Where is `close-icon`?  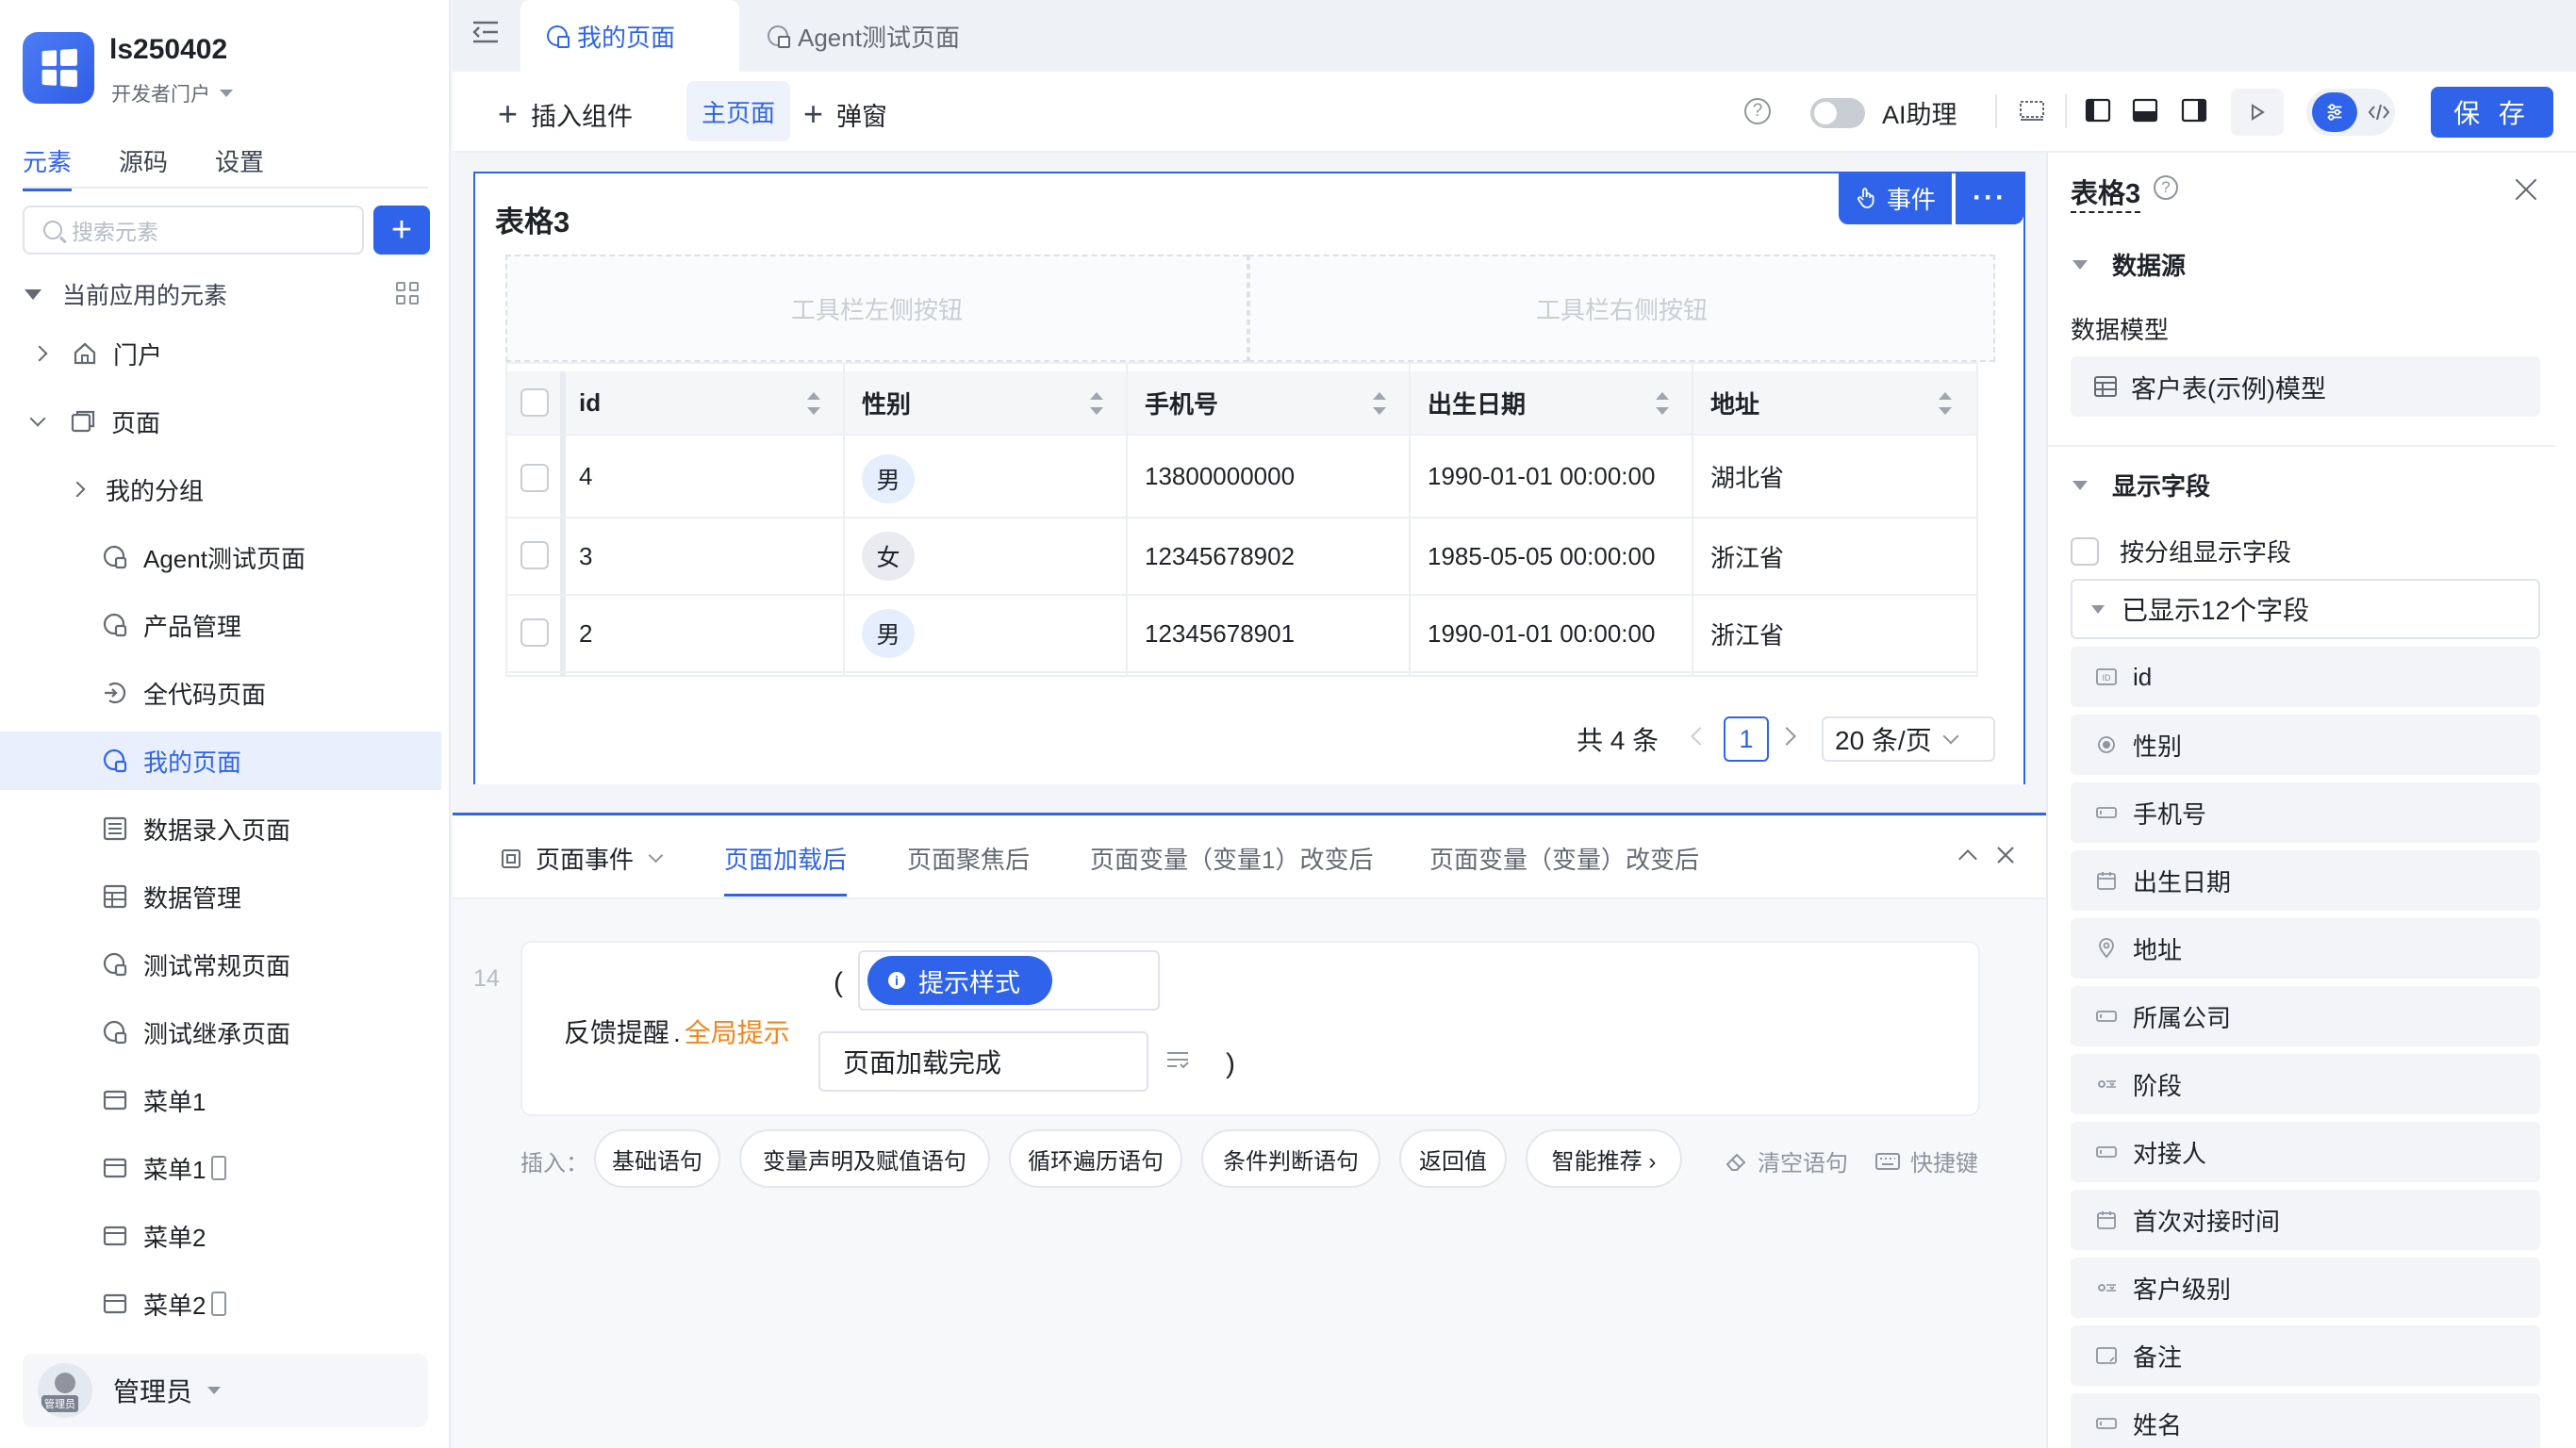
close-icon is located at coordinates (2526, 189).